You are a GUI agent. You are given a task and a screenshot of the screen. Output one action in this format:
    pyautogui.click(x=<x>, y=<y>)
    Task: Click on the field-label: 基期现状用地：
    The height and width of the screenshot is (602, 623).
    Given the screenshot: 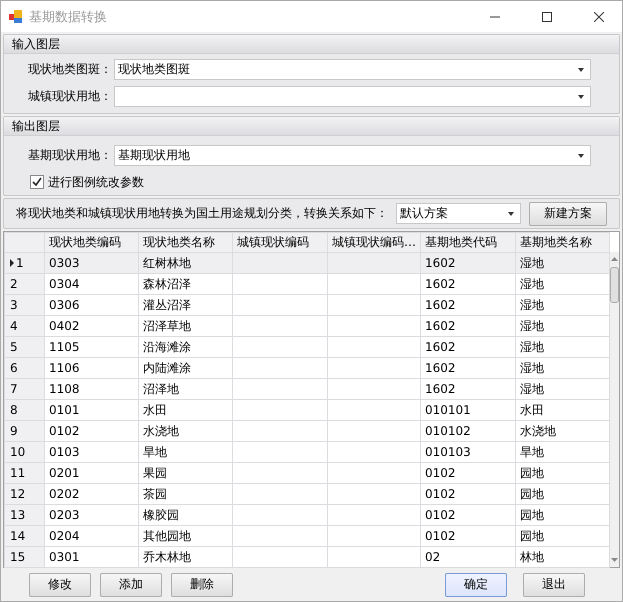 What is the action you would take?
    pyautogui.click(x=70, y=155)
    